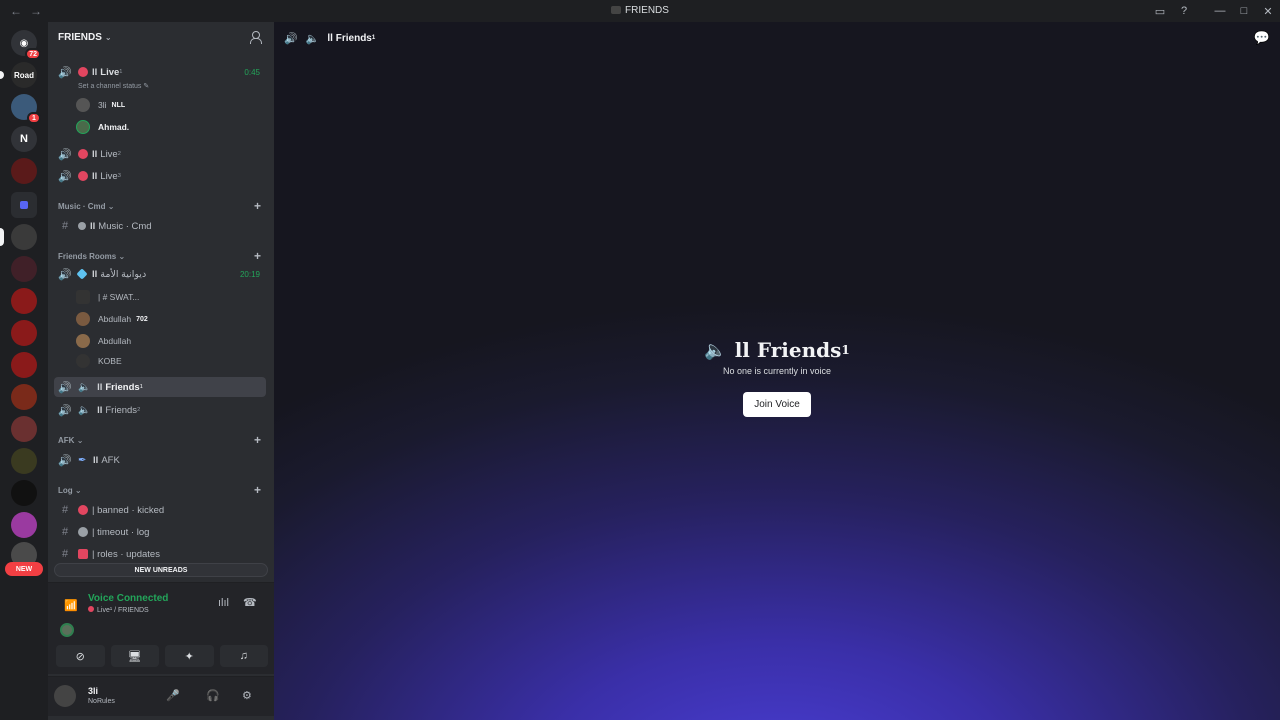 The height and width of the screenshot is (720, 1280). What do you see at coordinates (160, 226) in the screenshot?
I see `text-channel-music-cmd: # ll Music · Cmd` at bounding box center [160, 226].